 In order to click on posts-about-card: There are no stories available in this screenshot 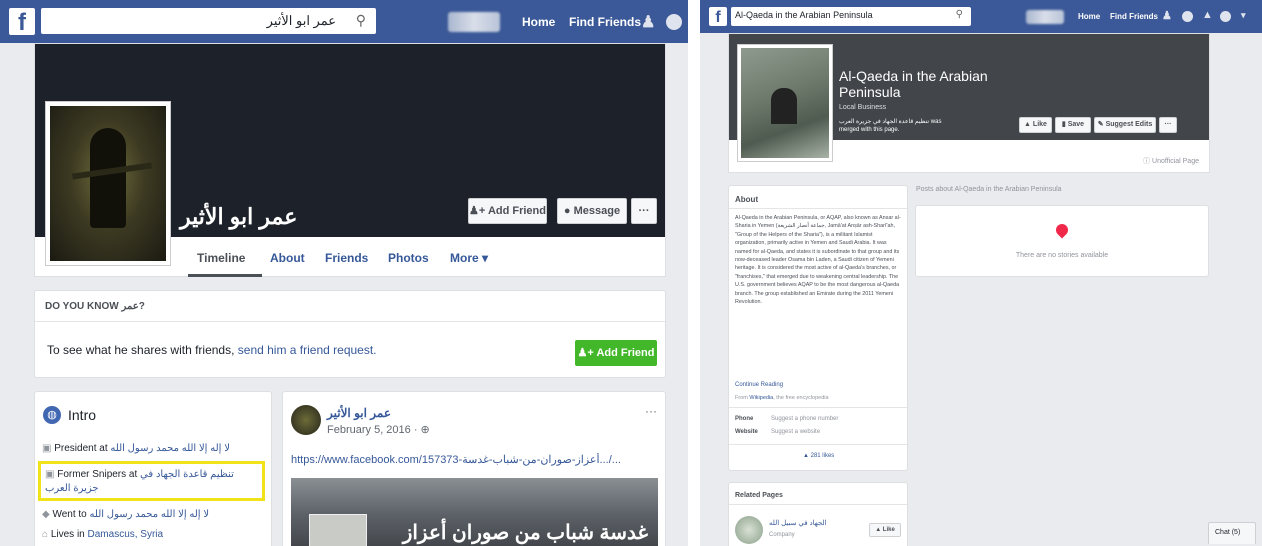, I will do `click(1062, 241)`.